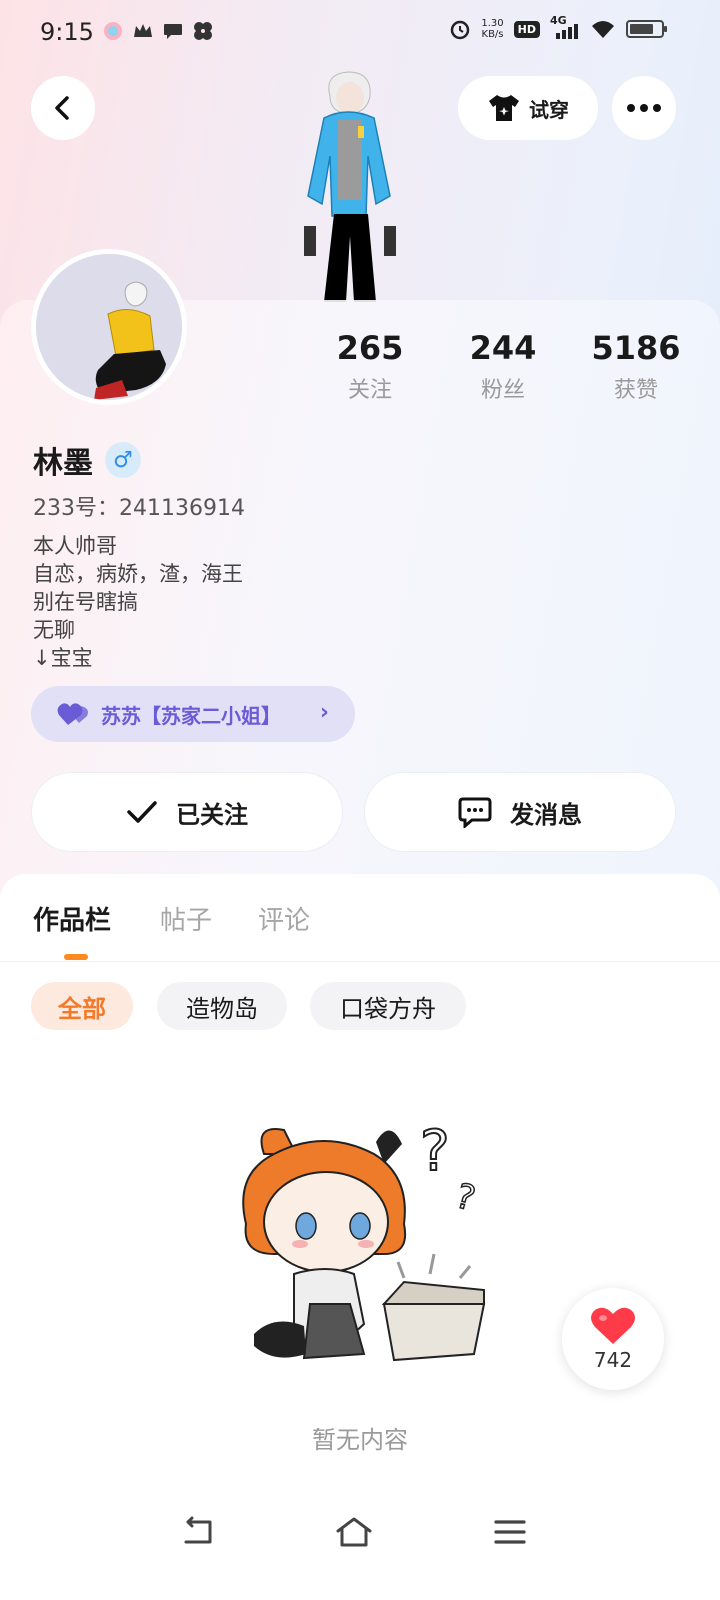 The width and height of the screenshot is (720, 1600). Describe the element at coordinates (360, 33) in the screenshot. I see `status-bar: 9:15 1.30 KB/s HD 4G` at that location.